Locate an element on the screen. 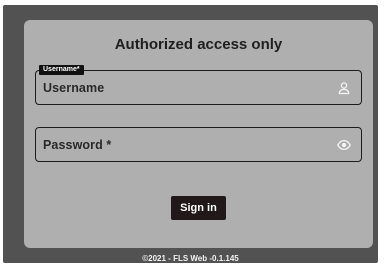 The image size is (384, 267). username-value: Username is located at coordinates (73, 88).